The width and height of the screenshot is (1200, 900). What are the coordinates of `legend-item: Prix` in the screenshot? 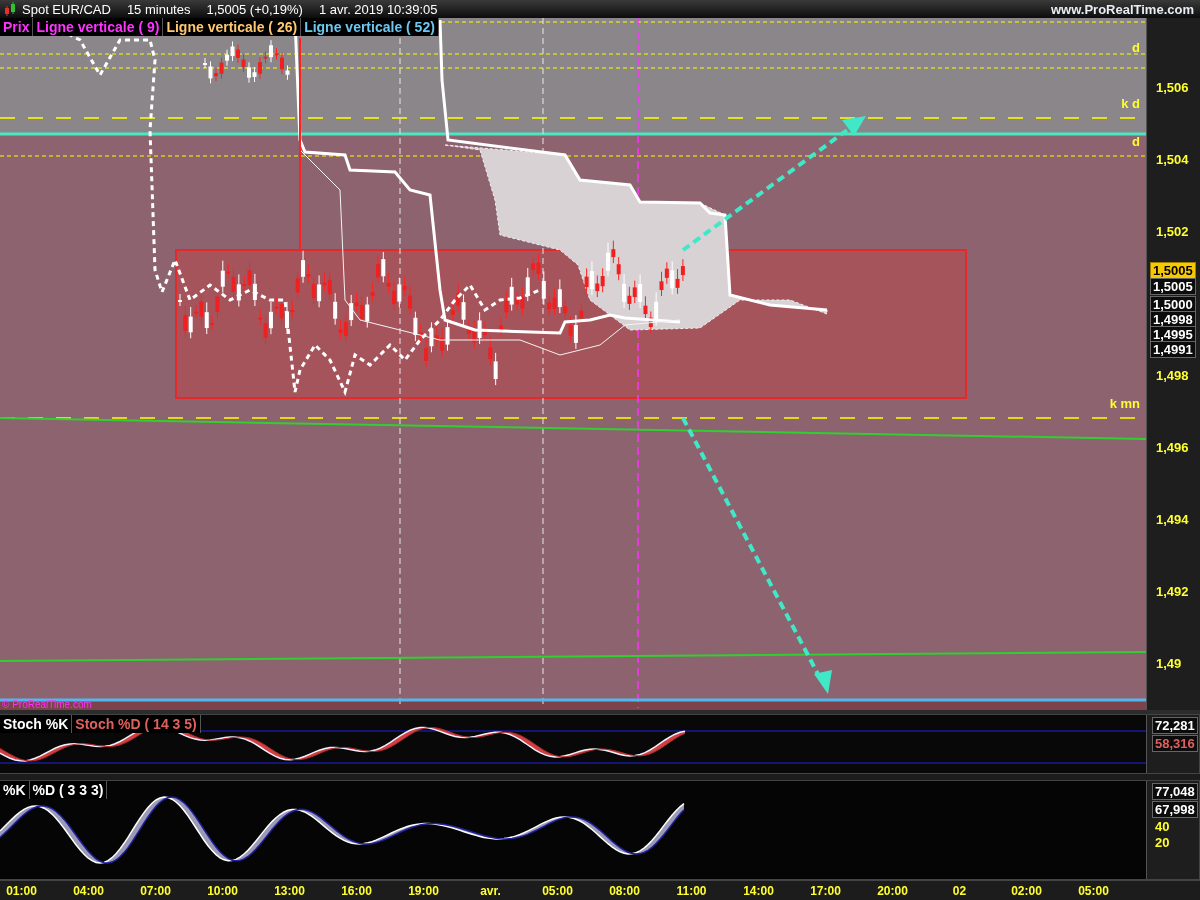 It's located at (17, 27).